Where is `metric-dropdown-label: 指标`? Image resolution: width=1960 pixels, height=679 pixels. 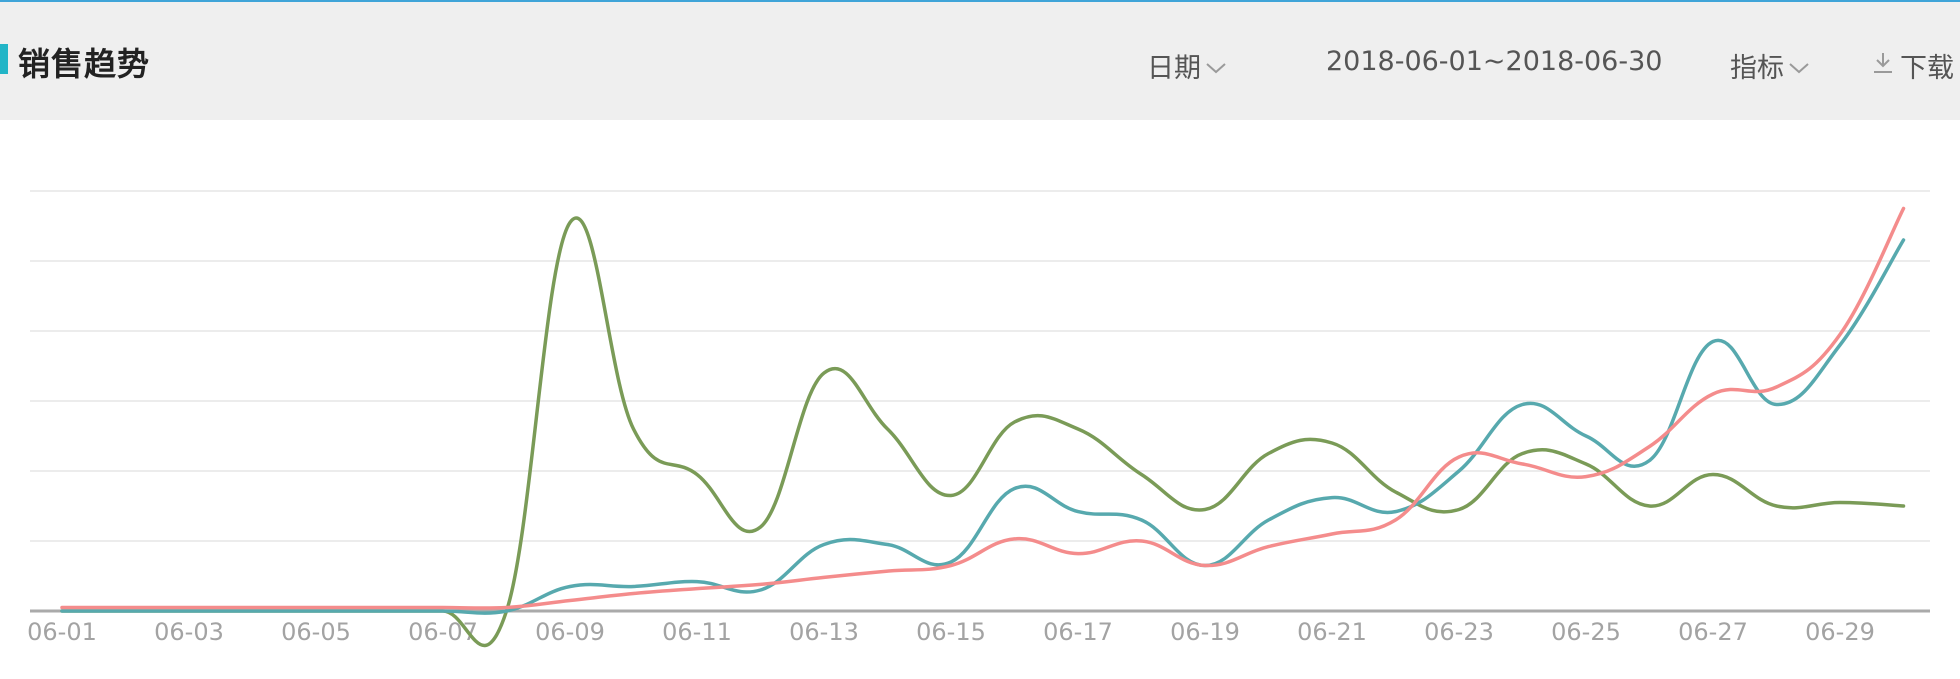 metric-dropdown-label: 指标 is located at coordinates (1757, 68).